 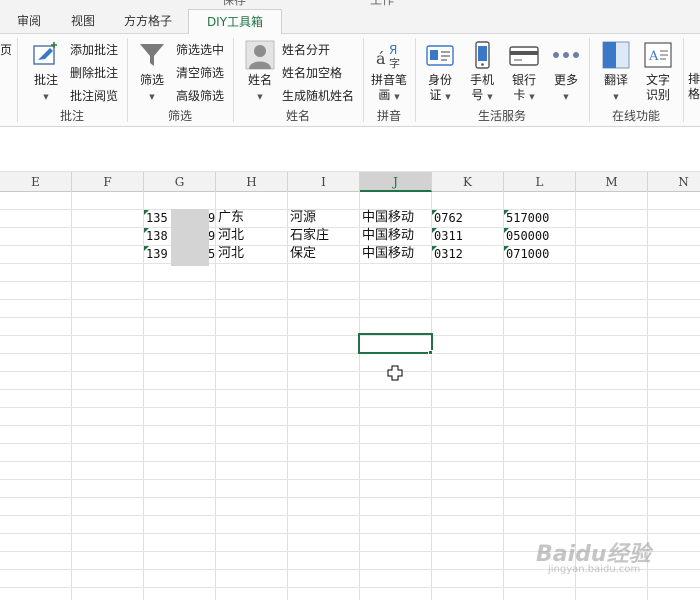 What do you see at coordinates (384, 95) in the screenshot?
I see `pinyin-label-line2: 画` at bounding box center [384, 95].